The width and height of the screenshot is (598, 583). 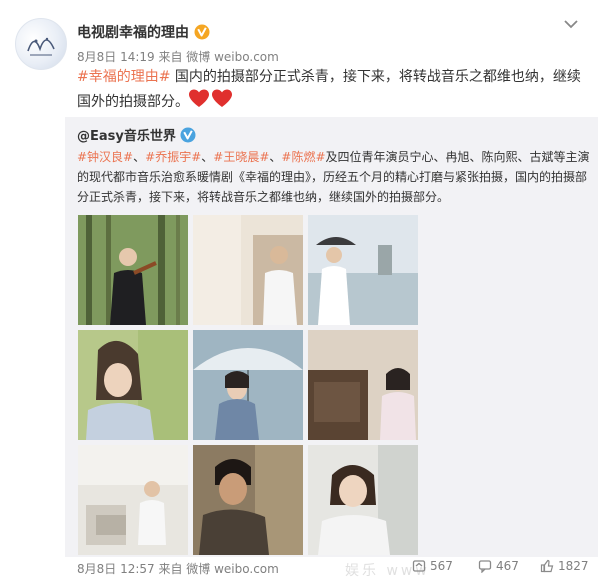 I want to click on comment-icon, so click(x=485, y=566).